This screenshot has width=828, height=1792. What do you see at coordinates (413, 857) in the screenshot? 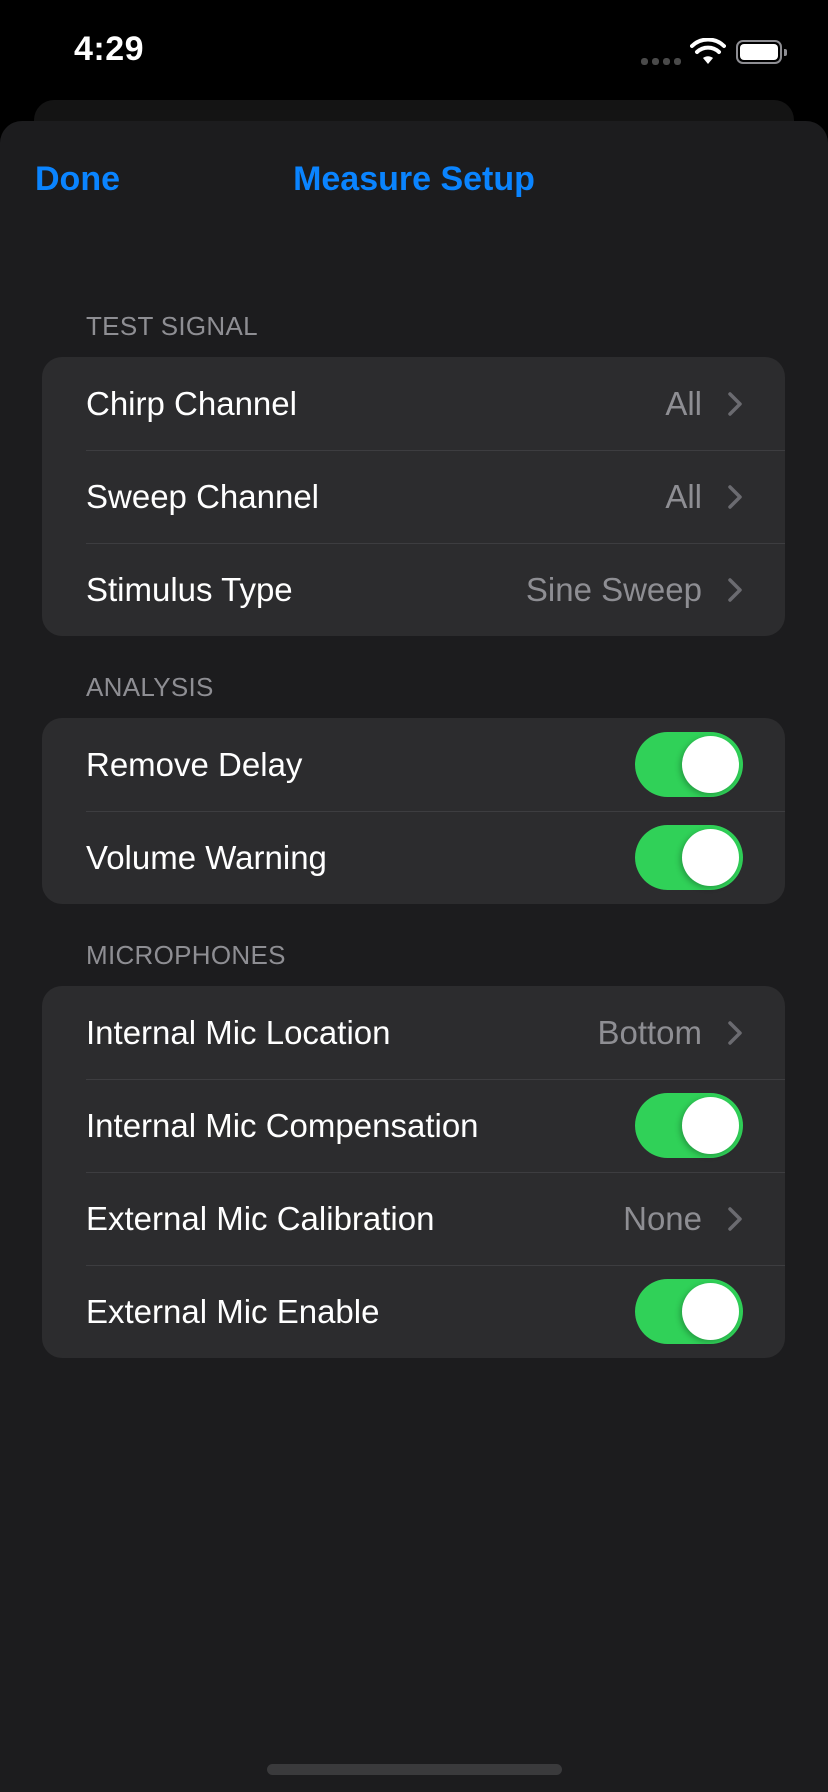
I see `row-volume-warning: Volume Warning` at bounding box center [413, 857].